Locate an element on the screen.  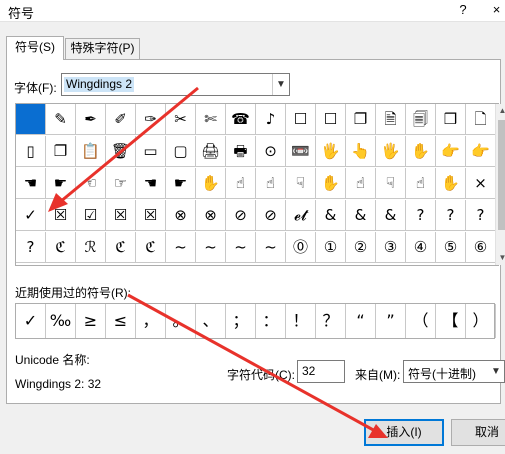
scroll-down-arrow-icon: ▼ is located at coordinates (500, 258).